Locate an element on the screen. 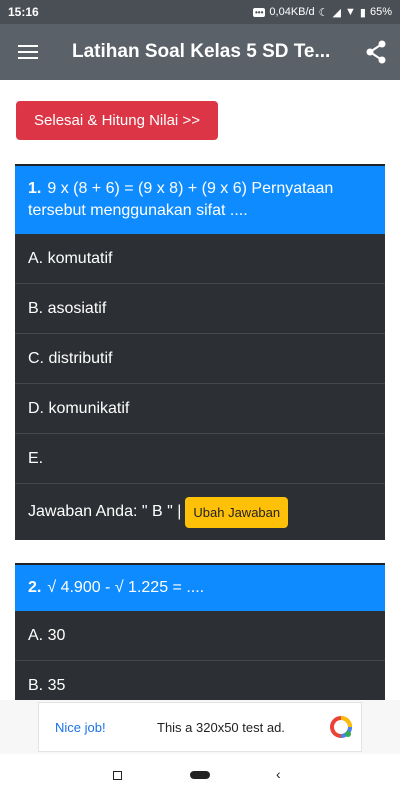  hamburger-icon is located at coordinates (28, 52).